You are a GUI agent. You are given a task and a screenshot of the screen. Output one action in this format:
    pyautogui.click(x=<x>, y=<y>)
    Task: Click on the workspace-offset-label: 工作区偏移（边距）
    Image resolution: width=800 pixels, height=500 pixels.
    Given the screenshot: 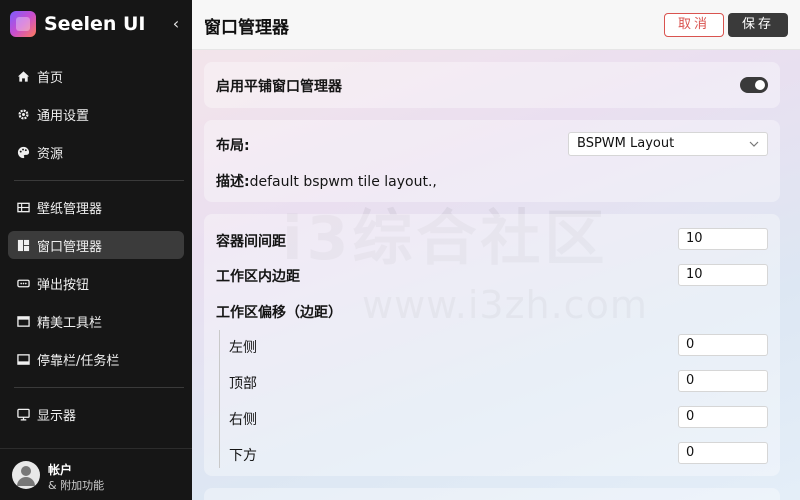 What is the action you would take?
    pyautogui.click(x=279, y=313)
    